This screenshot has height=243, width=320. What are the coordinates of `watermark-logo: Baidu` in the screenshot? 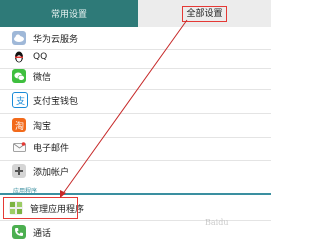 It's located at (217, 222).